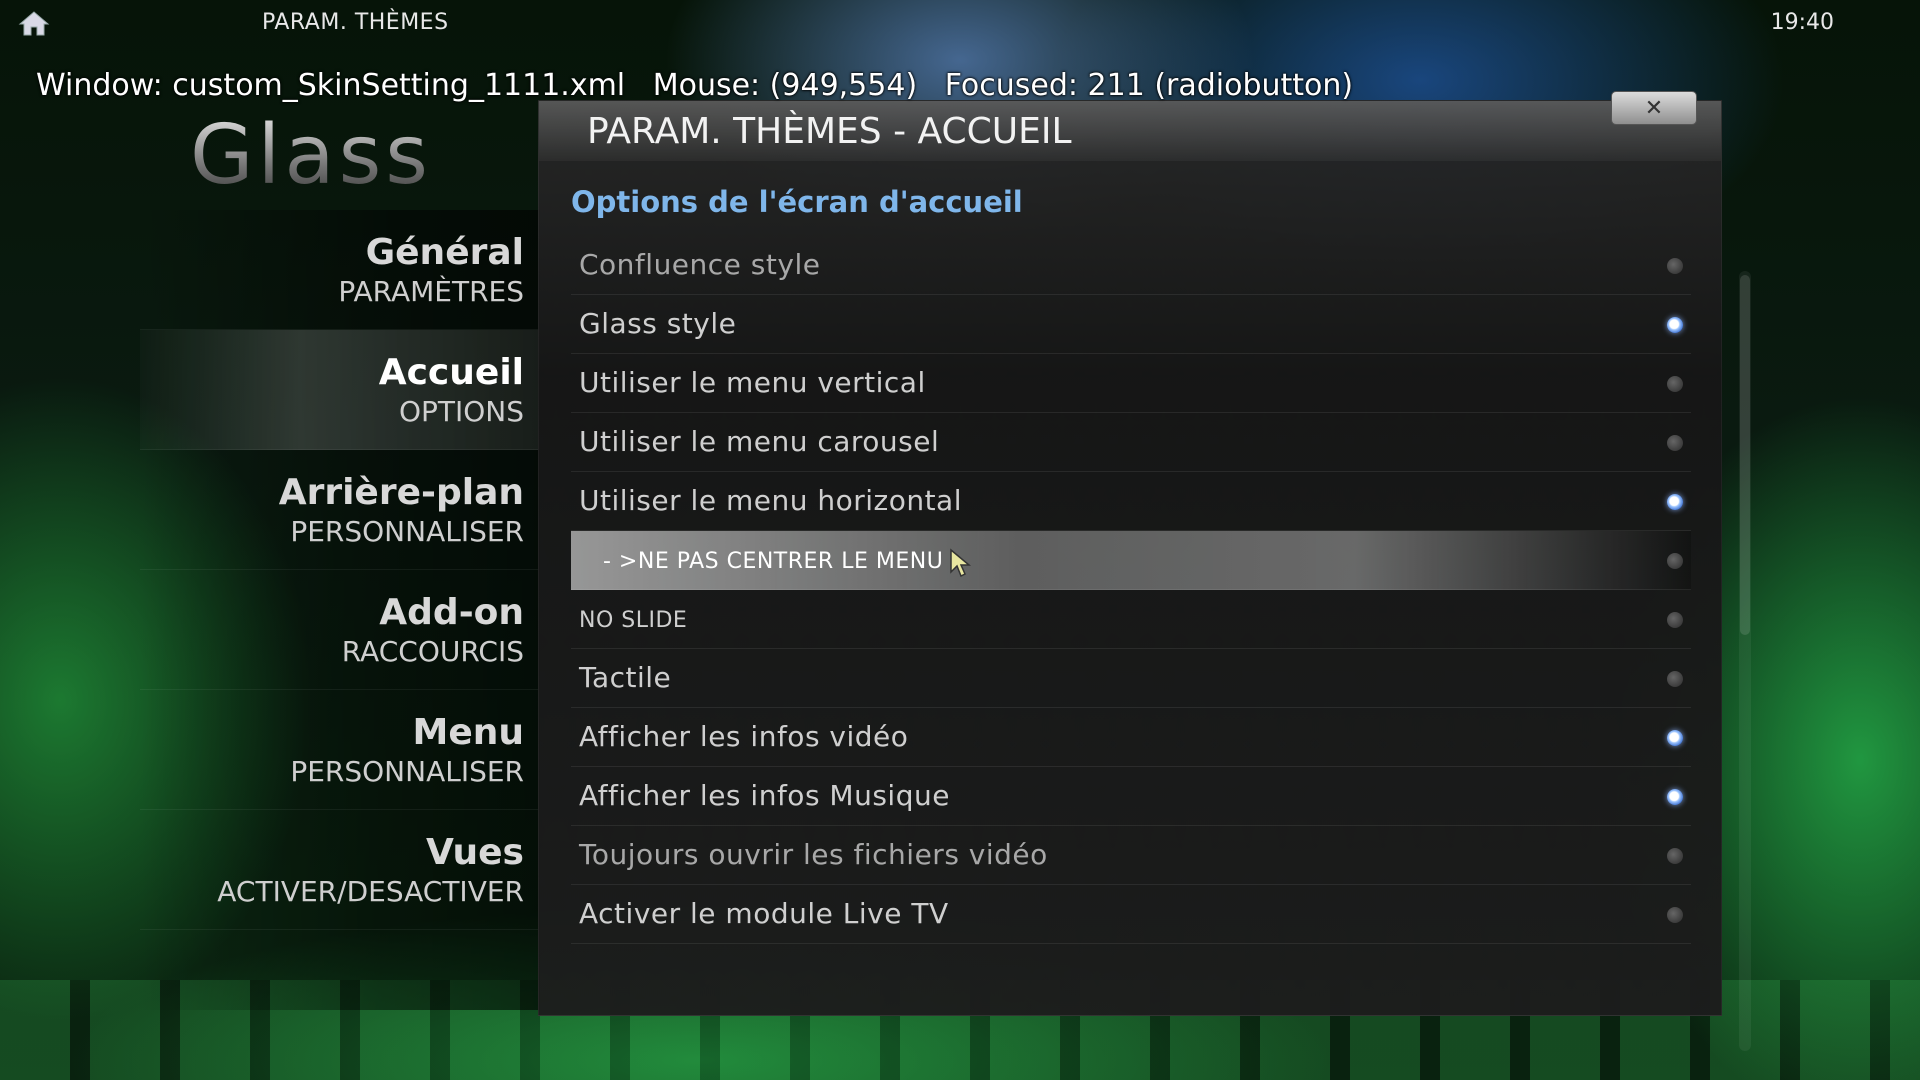 This screenshot has width=1920, height=1080. I want to click on option-label: Utiliser le menu carousel, so click(759, 441).